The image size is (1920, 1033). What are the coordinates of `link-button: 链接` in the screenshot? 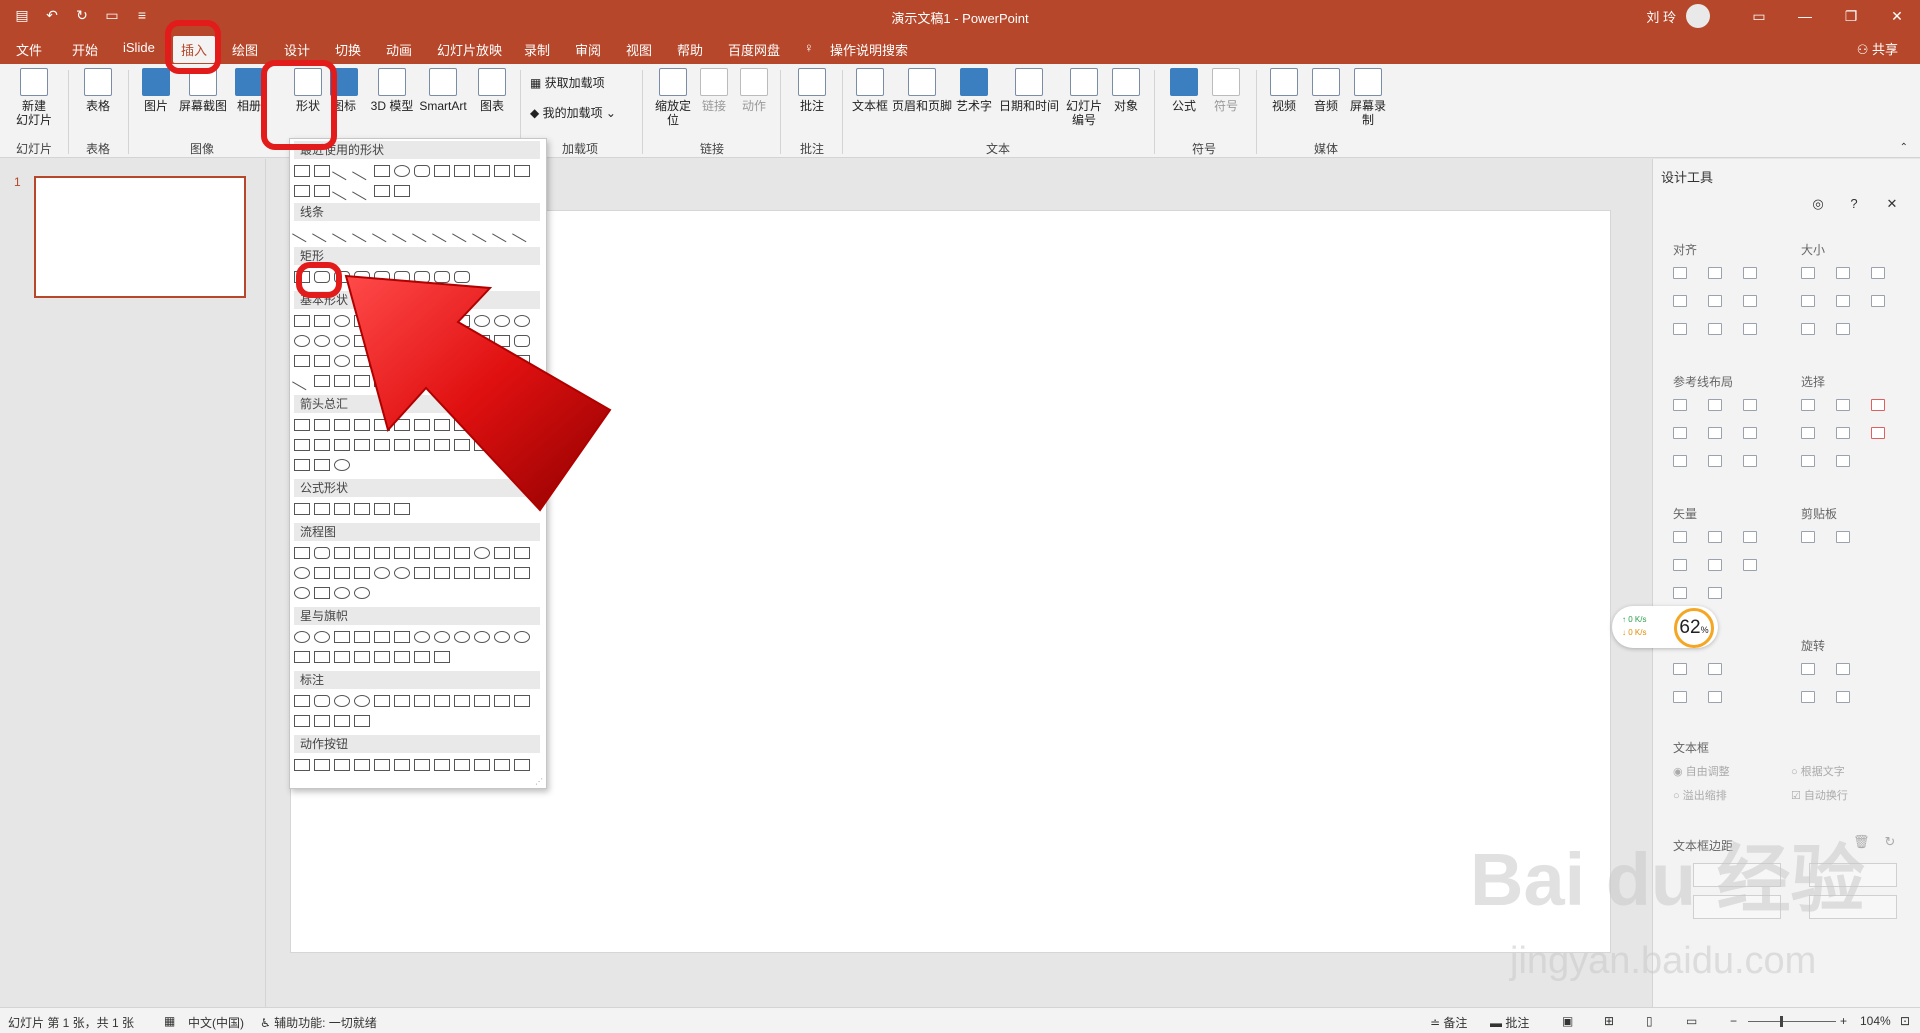 It's located at (714, 90).